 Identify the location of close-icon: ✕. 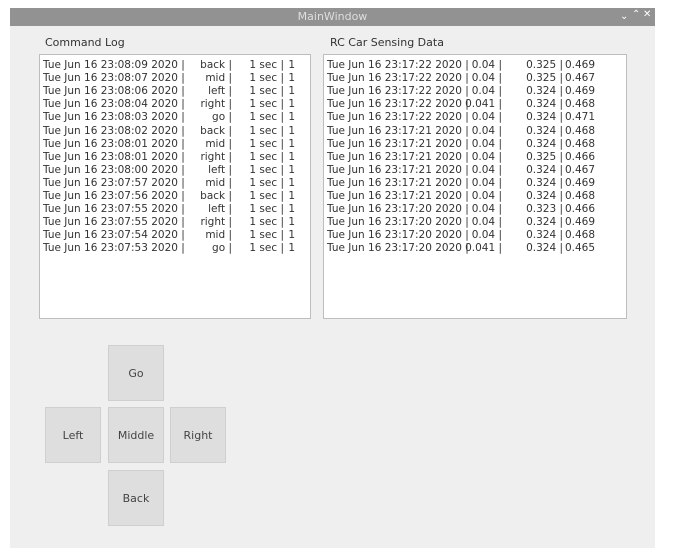
(647, 14).